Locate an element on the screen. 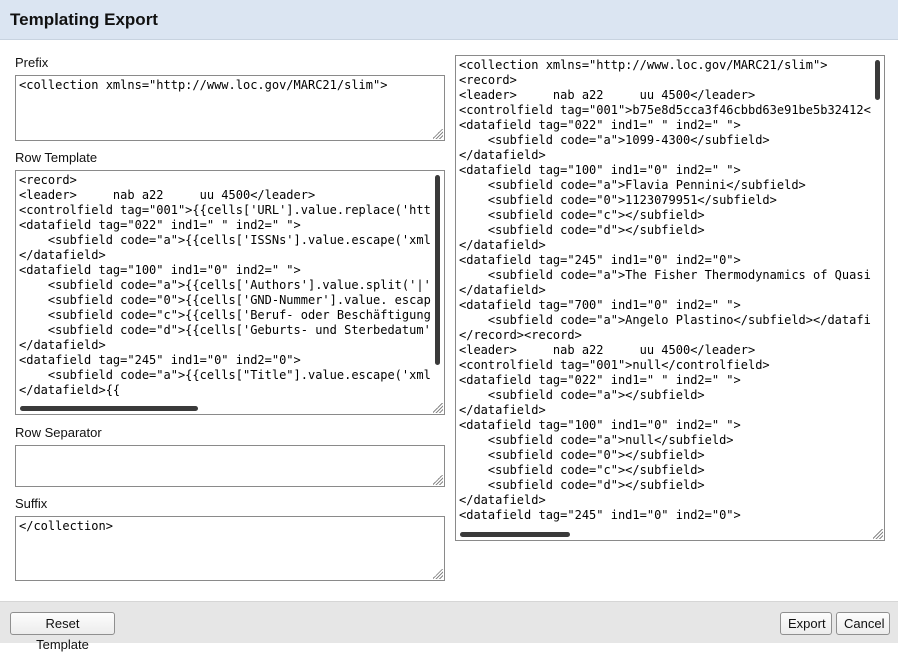 This screenshot has height=655, width=898. row-separator-label: Row Separator is located at coordinates (58, 432).